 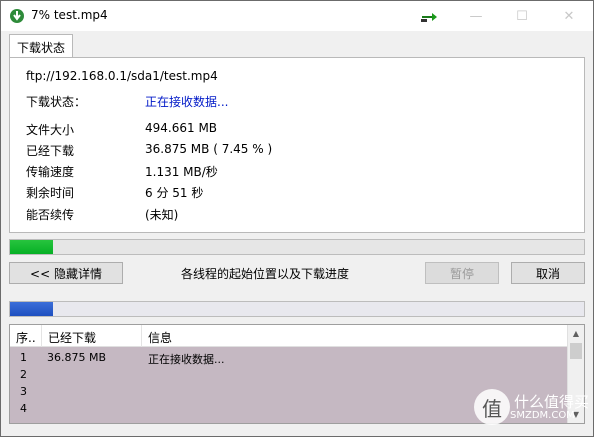 I want to click on row-index: 4, so click(x=23, y=408).